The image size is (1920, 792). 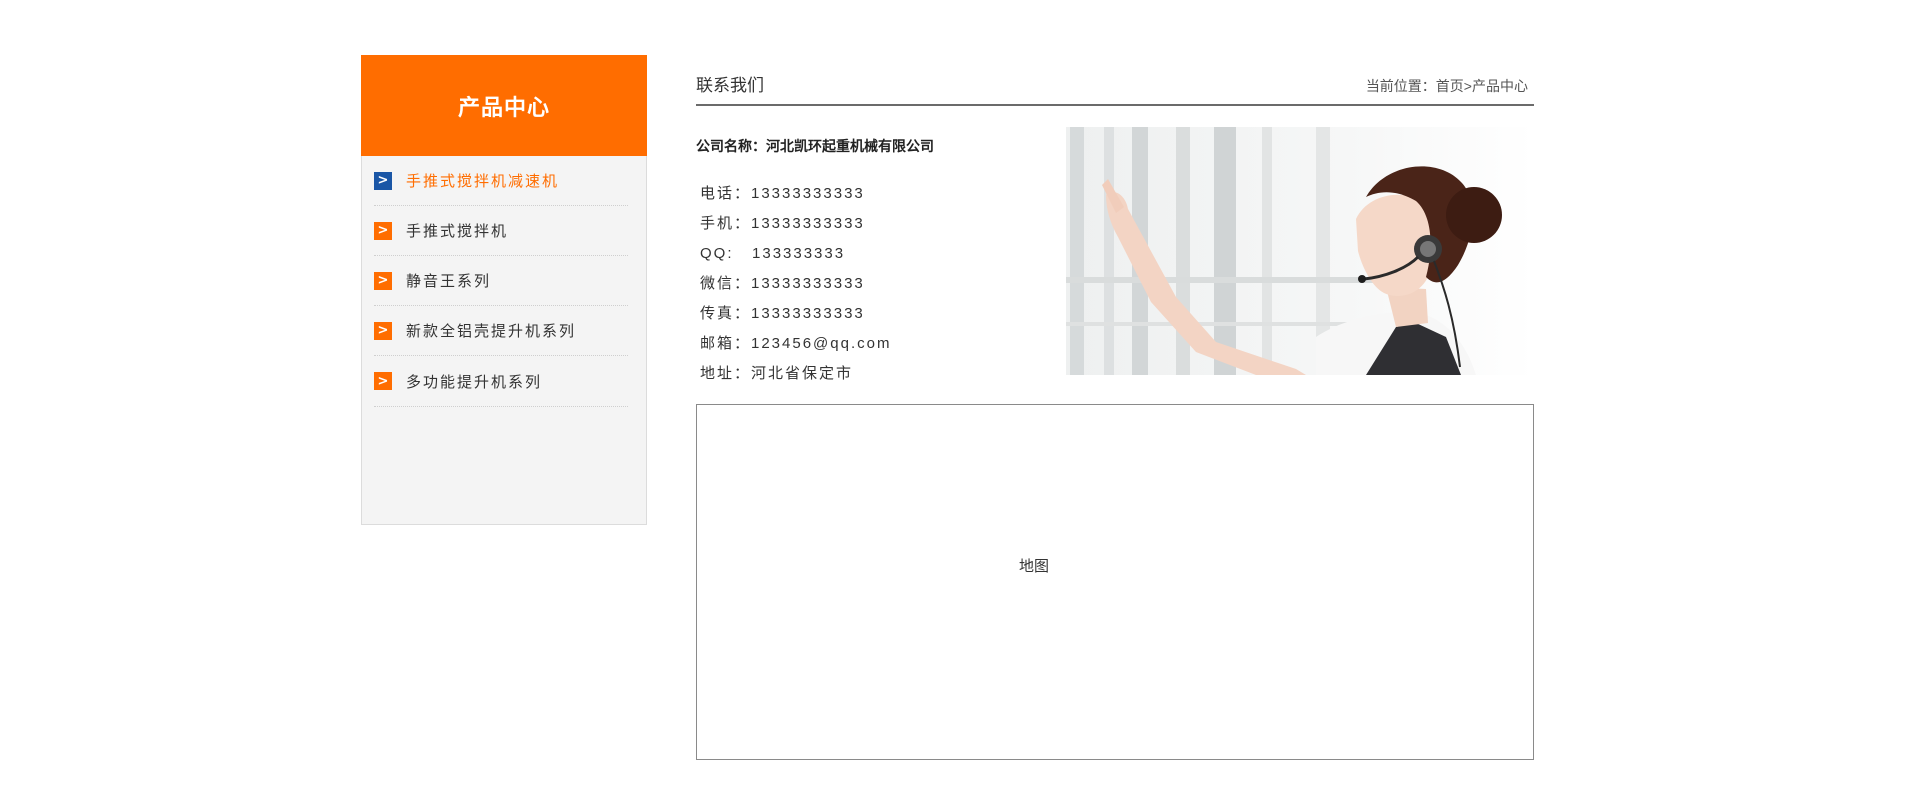 What do you see at coordinates (782, 193) in the screenshot?
I see `contact-phone: 电话：13333333333` at bounding box center [782, 193].